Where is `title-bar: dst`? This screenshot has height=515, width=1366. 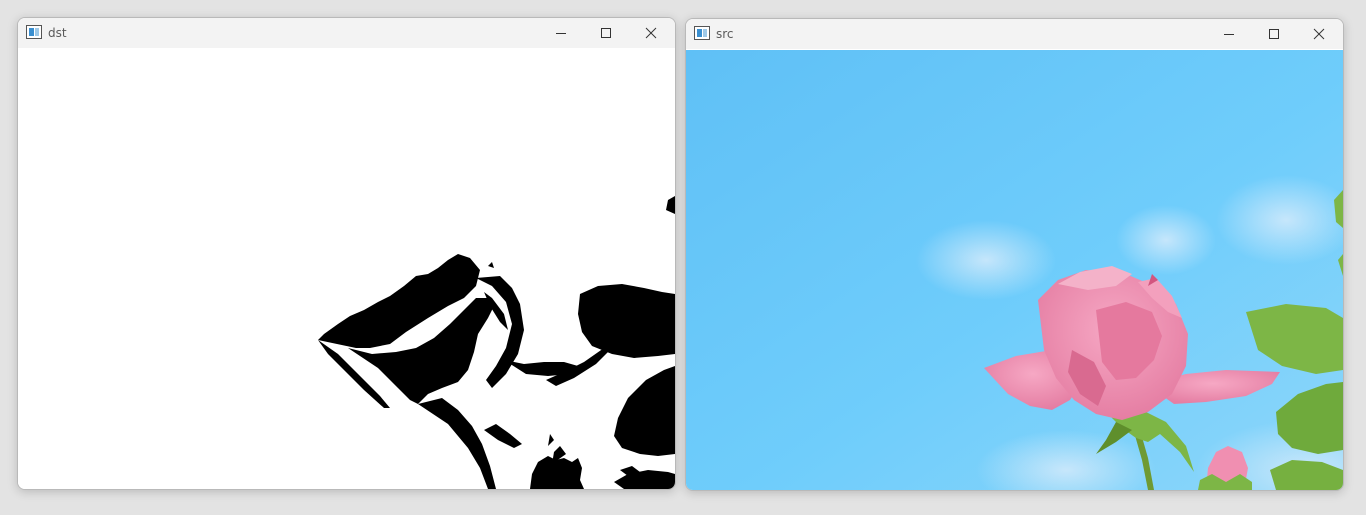
title-bar: dst is located at coordinates (346, 33).